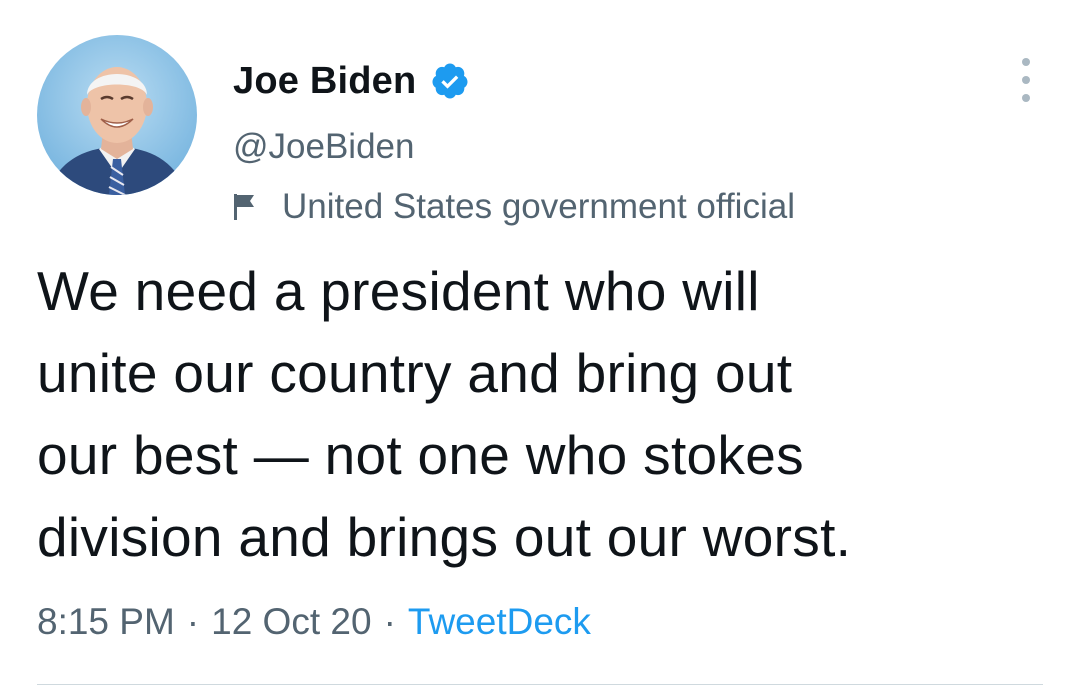  Describe the element at coordinates (450, 81) in the screenshot. I see `verified-badge-icon` at that location.